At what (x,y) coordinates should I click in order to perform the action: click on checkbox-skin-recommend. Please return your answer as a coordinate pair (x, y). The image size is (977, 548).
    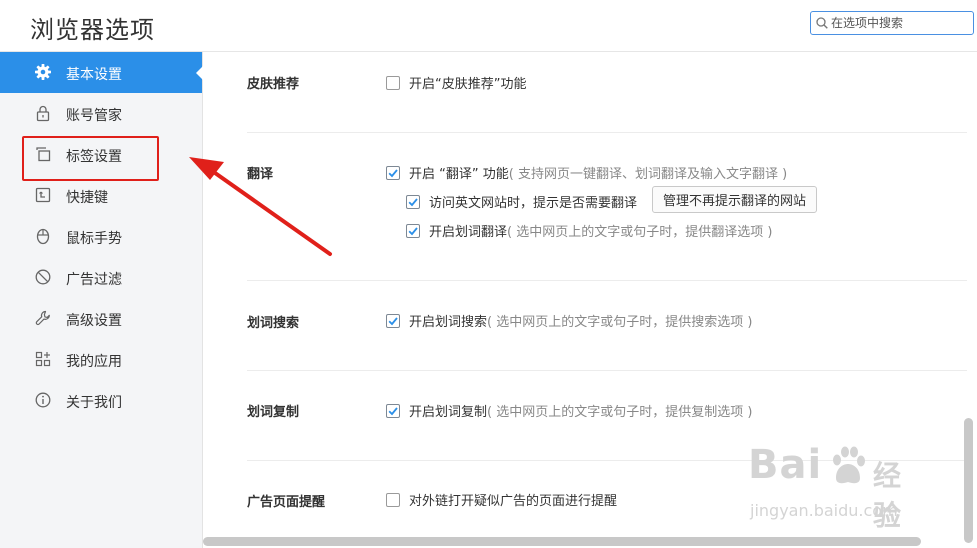
    Looking at the image, I should click on (393, 82).